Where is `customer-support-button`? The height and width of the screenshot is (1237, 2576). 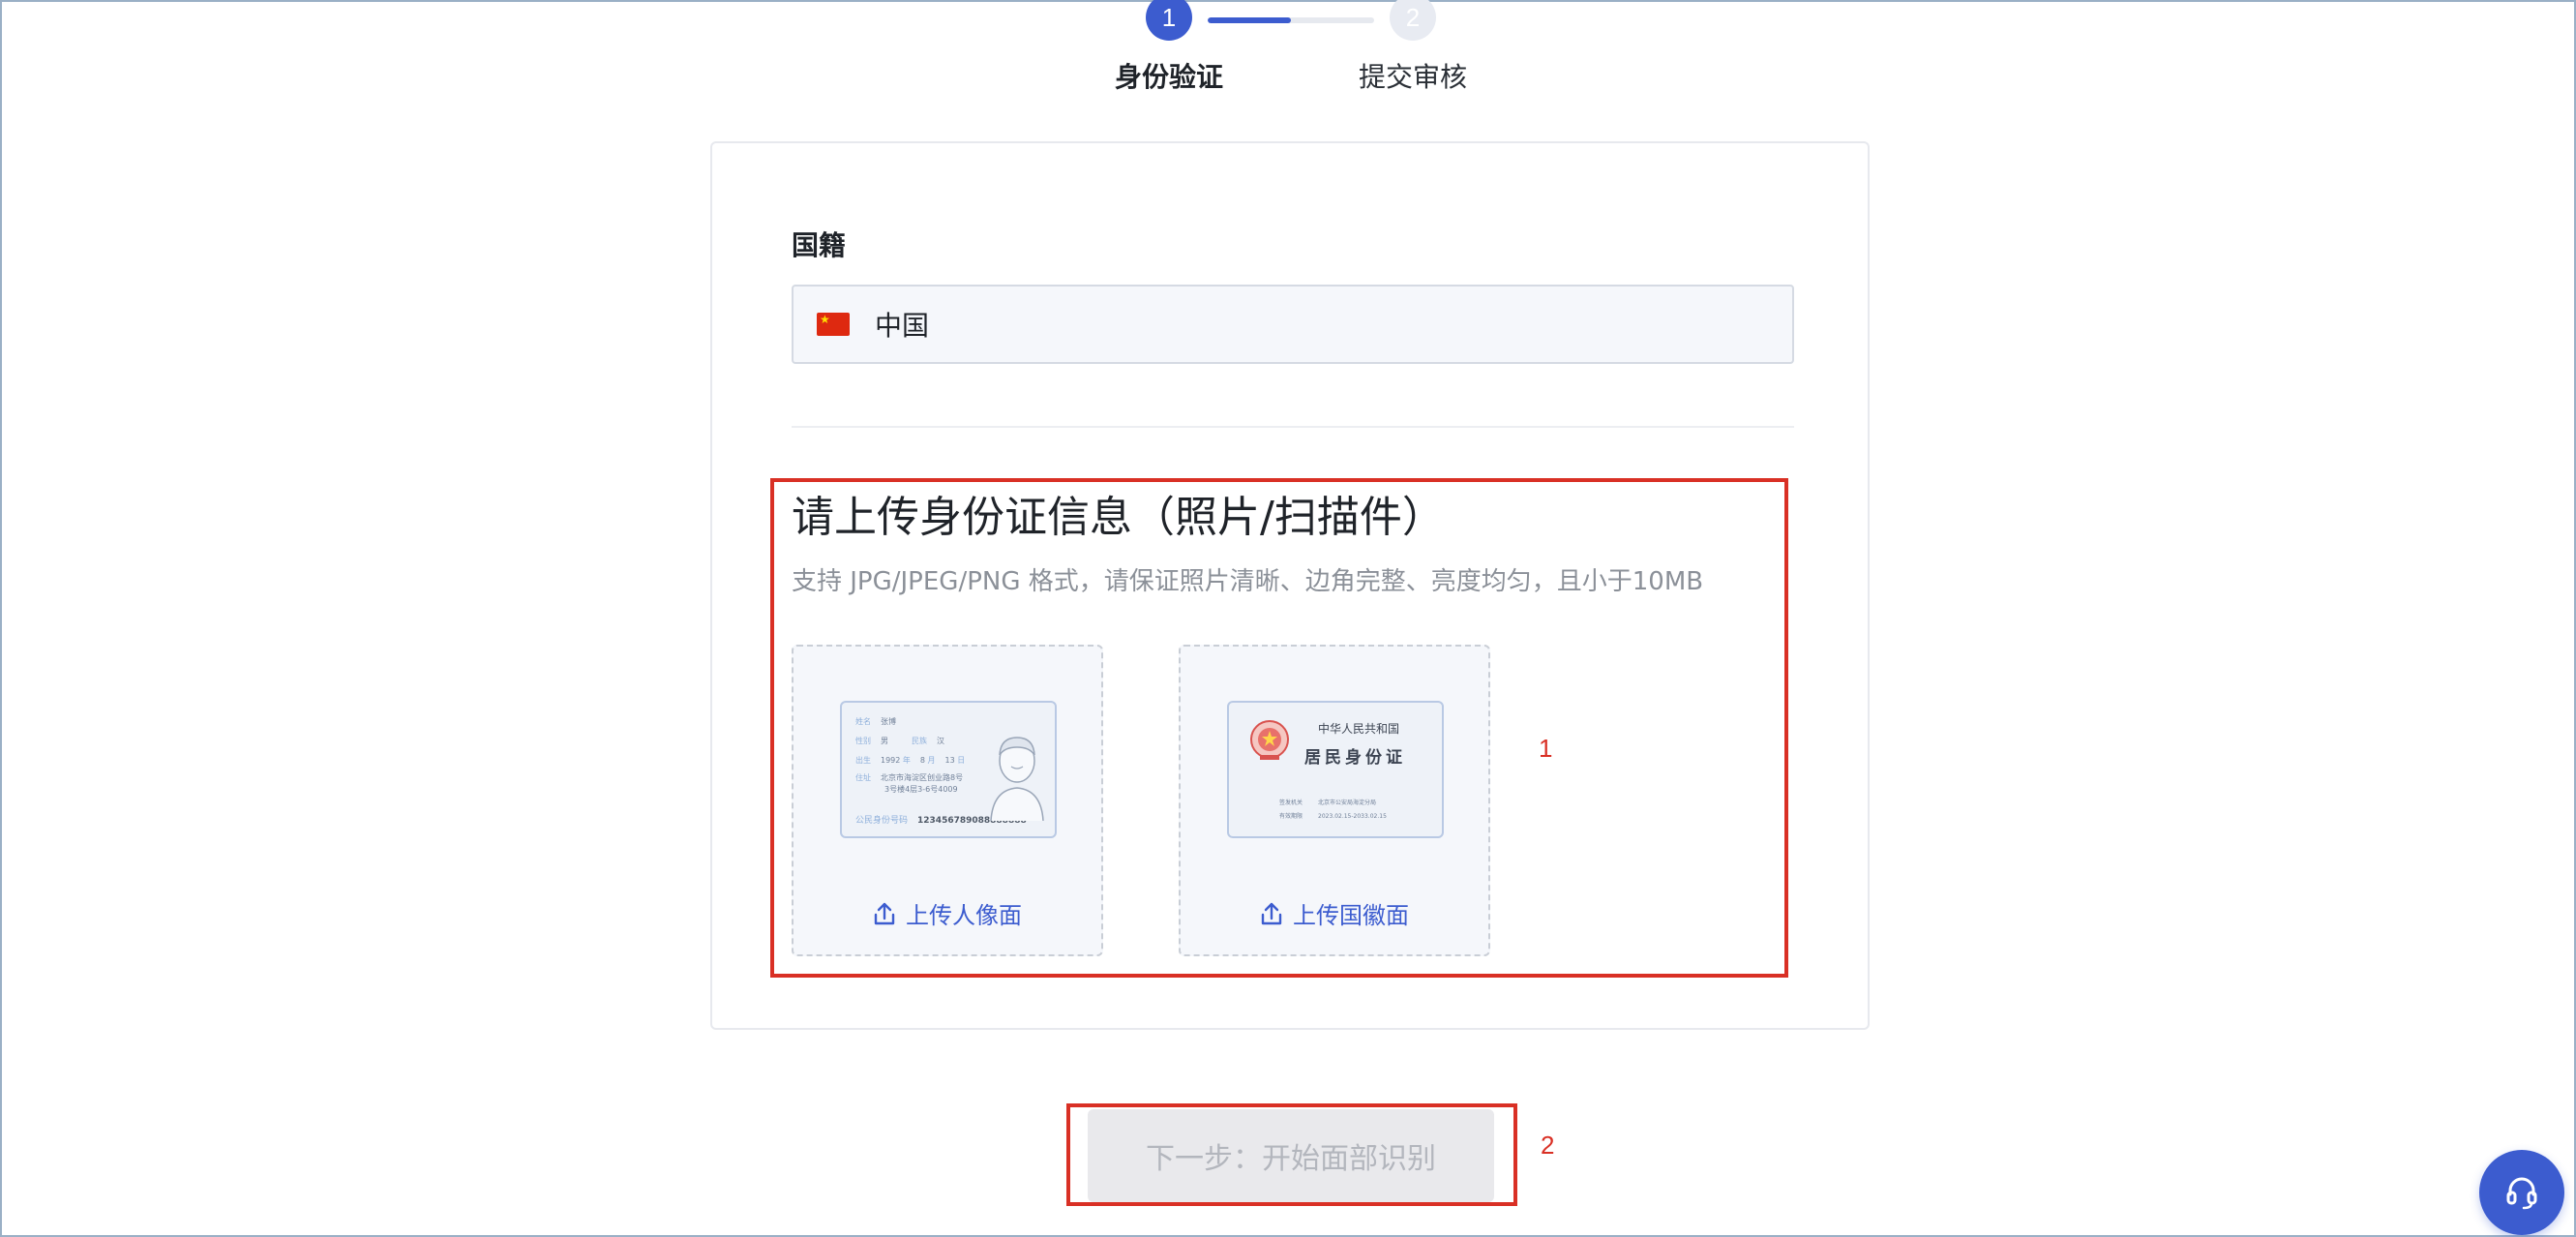
customer-support-button is located at coordinates (2521, 1192).